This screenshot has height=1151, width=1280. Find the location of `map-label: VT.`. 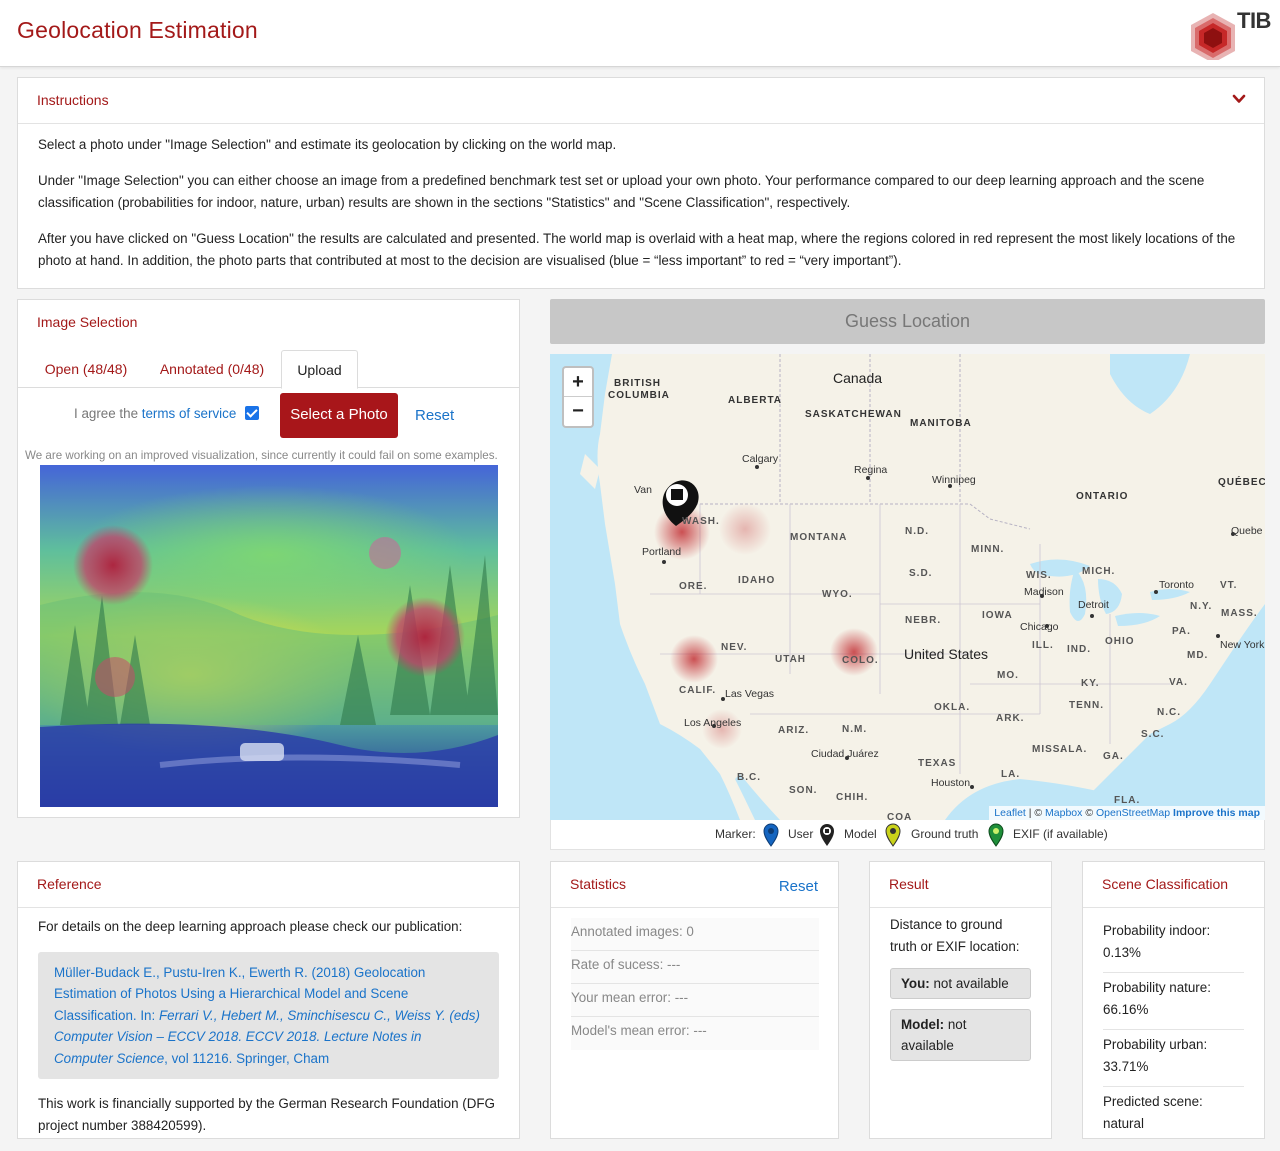

map-label: VT. is located at coordinates (1229, 585).